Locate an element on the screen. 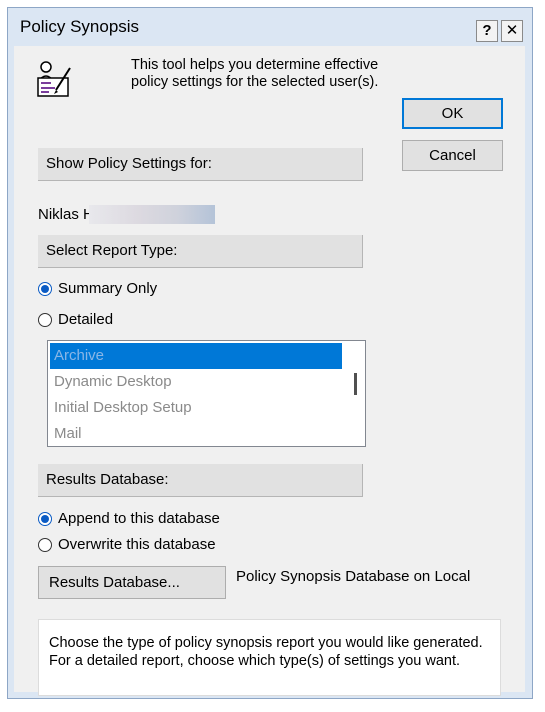  window-title: Policy Synopsis is located at coordinates (80, 26).